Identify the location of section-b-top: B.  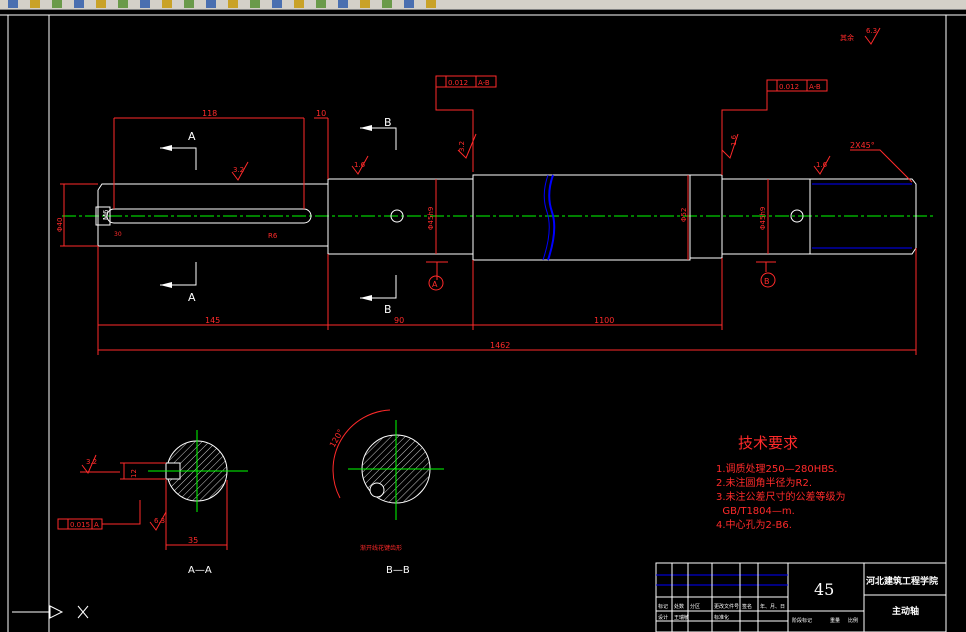
(388, 122).